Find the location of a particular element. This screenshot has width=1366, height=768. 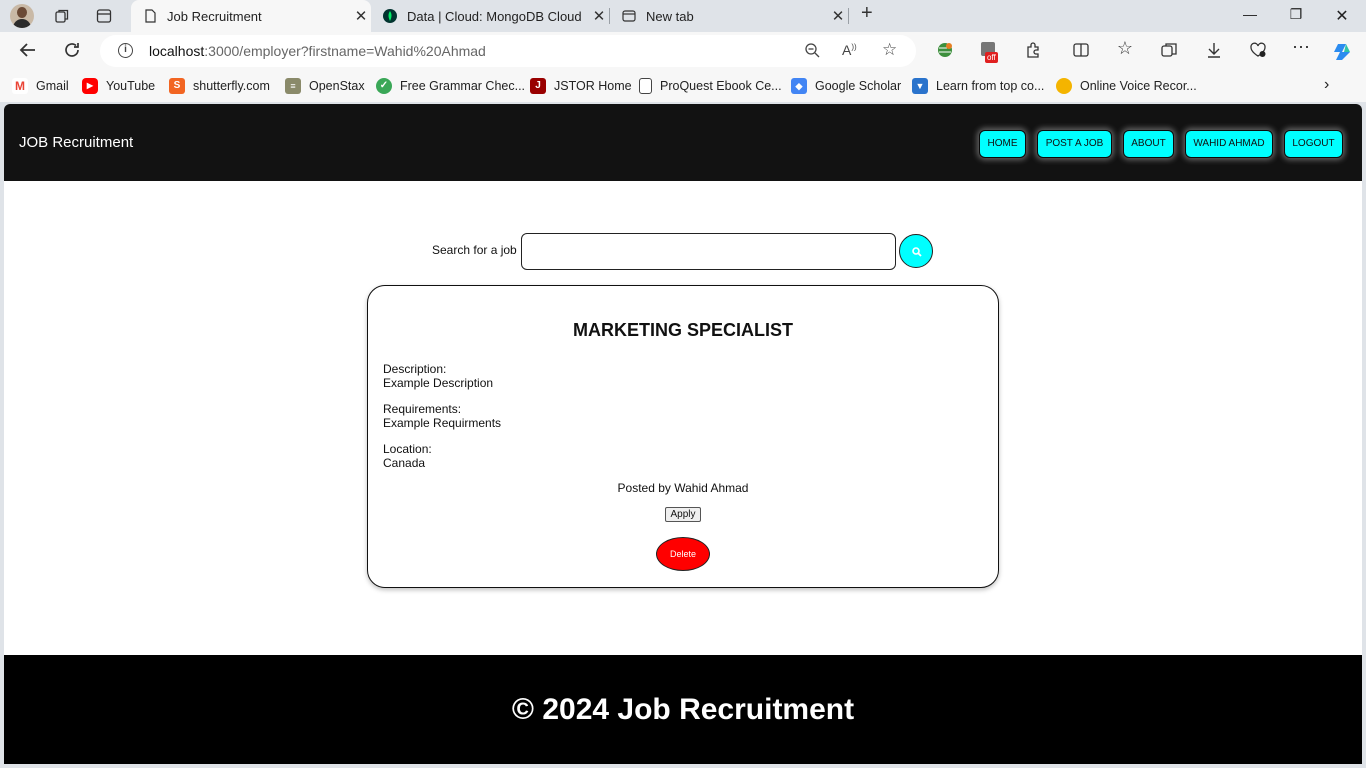

collections-icon is located at coordinates (1169, 52).